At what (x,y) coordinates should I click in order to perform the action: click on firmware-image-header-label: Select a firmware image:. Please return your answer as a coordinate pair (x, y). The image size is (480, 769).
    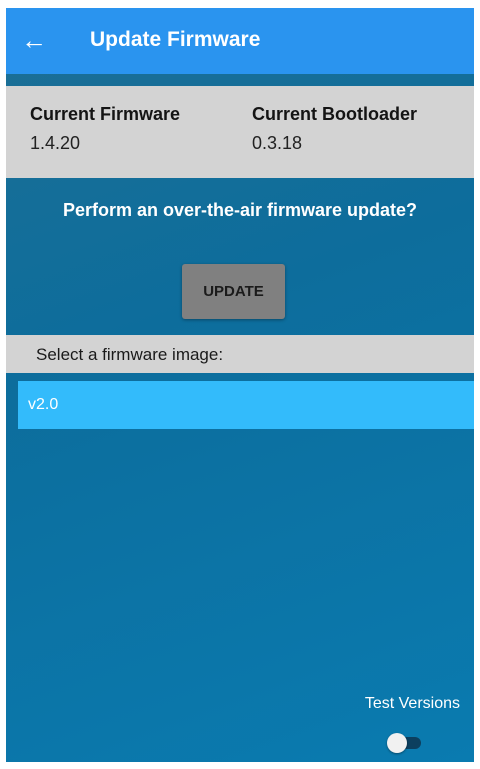
    Looking at the image, I should click on (130, 354).